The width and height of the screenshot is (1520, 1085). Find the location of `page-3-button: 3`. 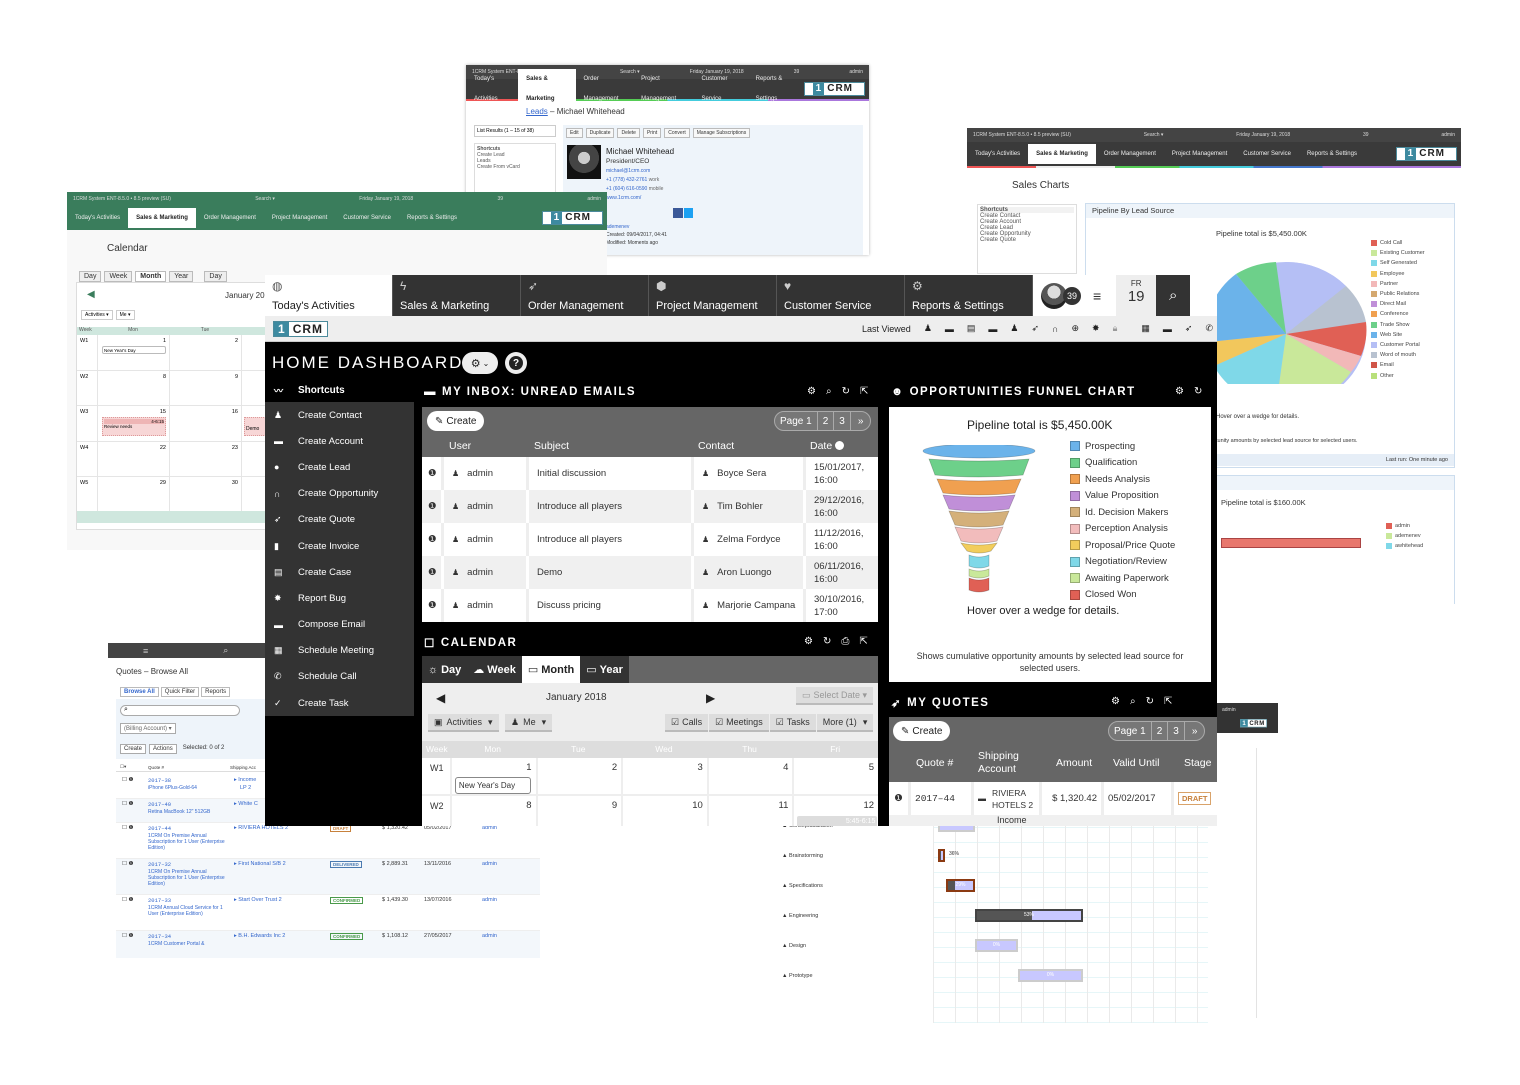

page-3-button: 3 is located at coordinates (1176, 731).